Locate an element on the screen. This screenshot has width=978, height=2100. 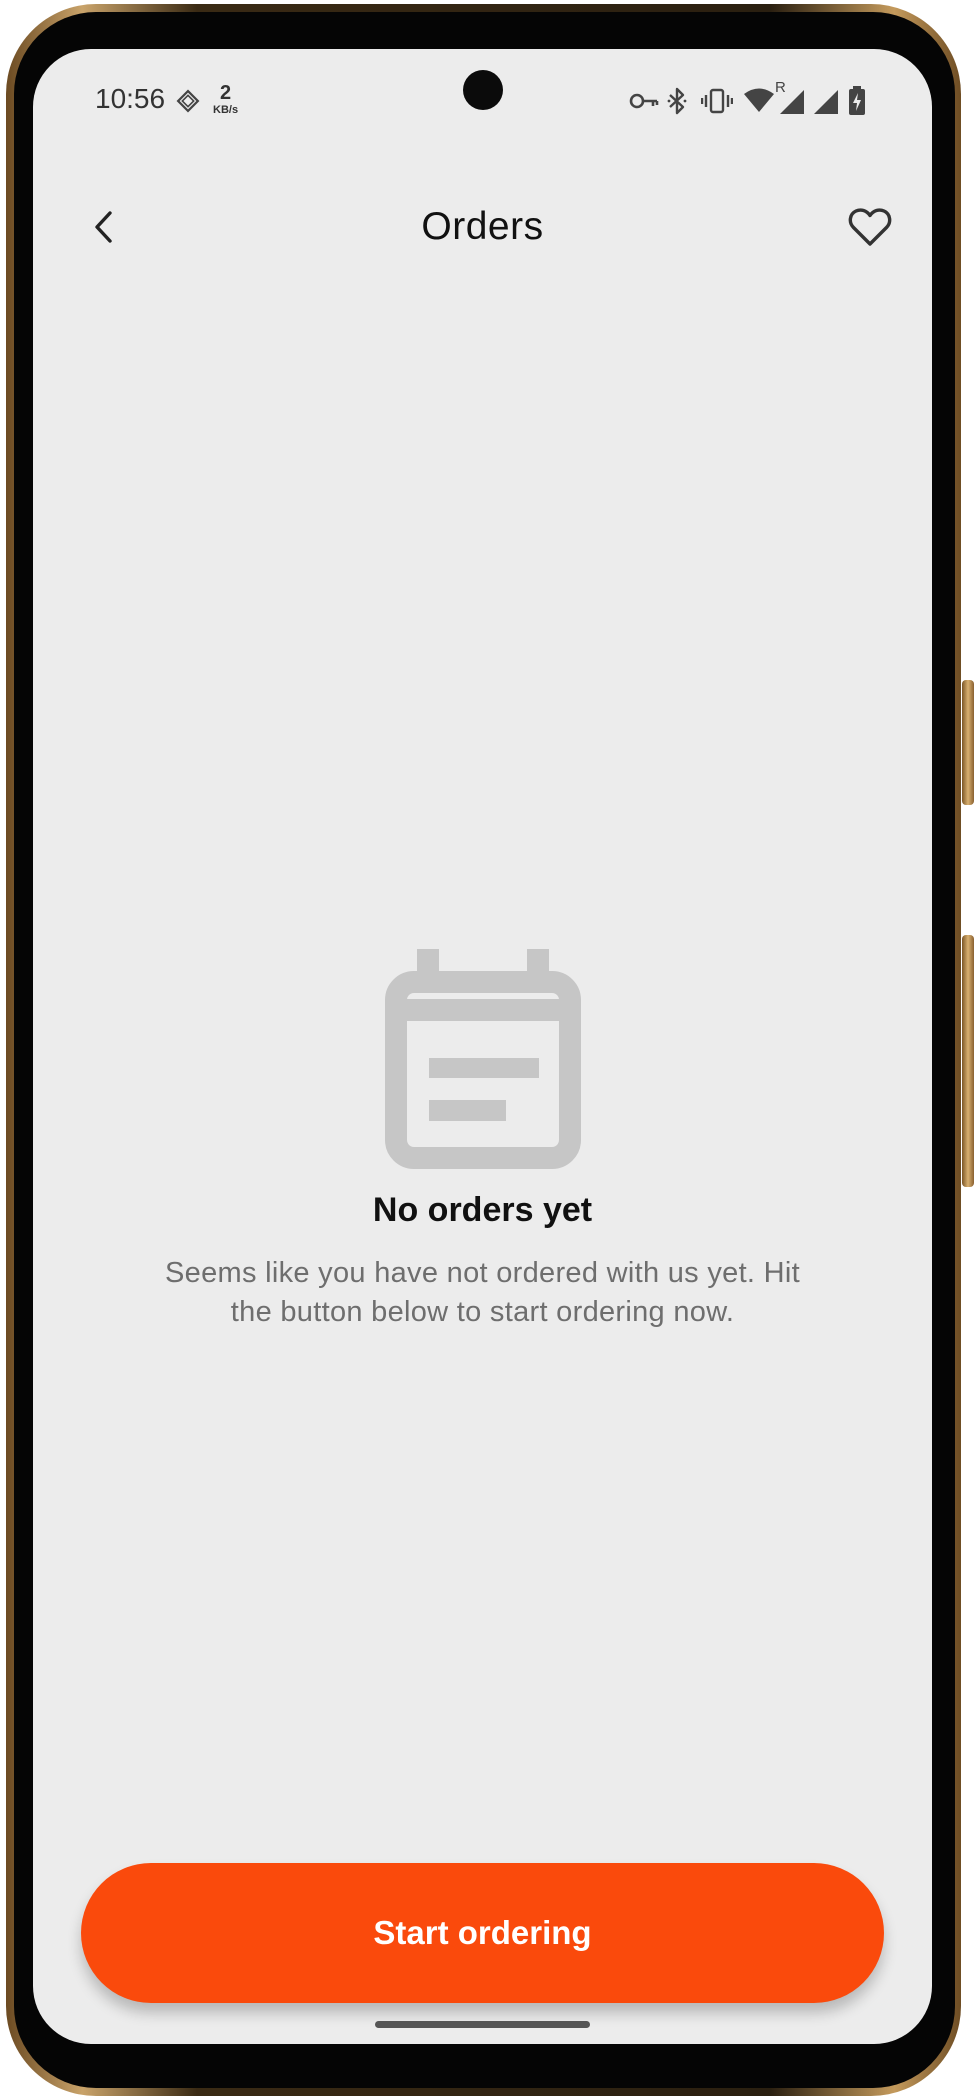
status-bar: 10:56 2 KB/s R is located at coordinates (482, 104).